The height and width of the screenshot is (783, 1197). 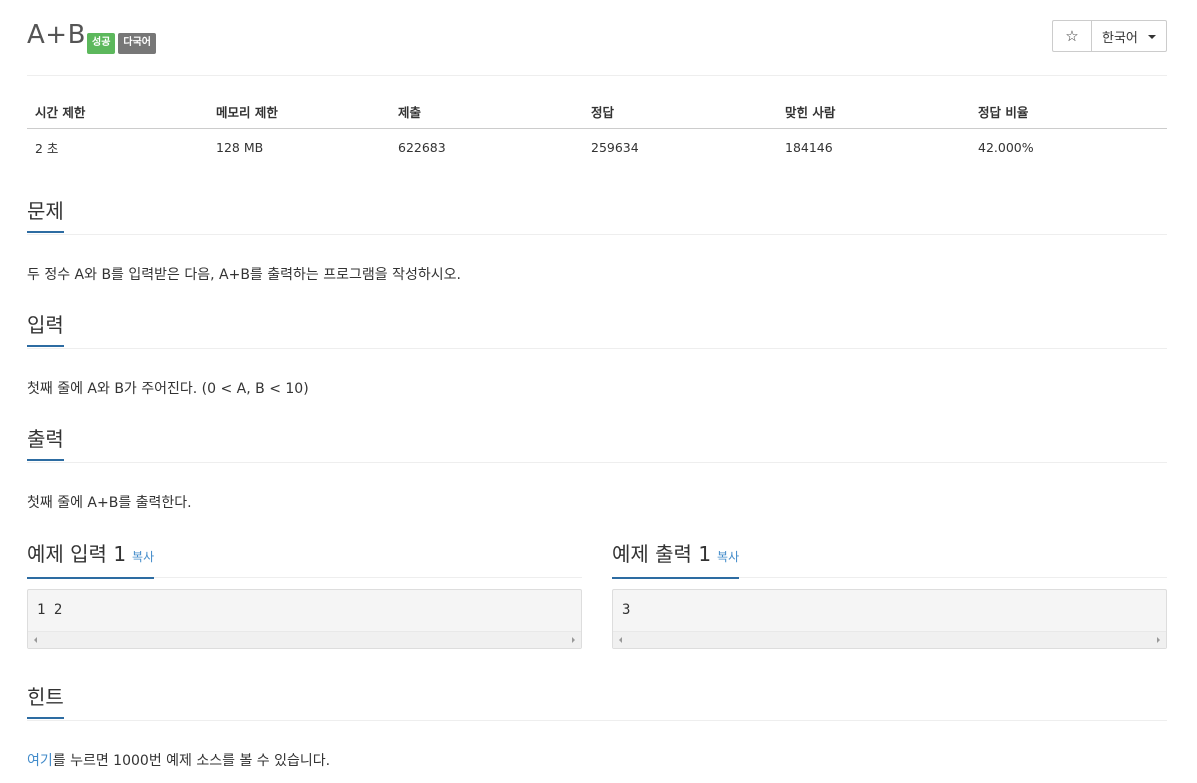 I want to click on output-title: 출력, so click(x=45, y=443).